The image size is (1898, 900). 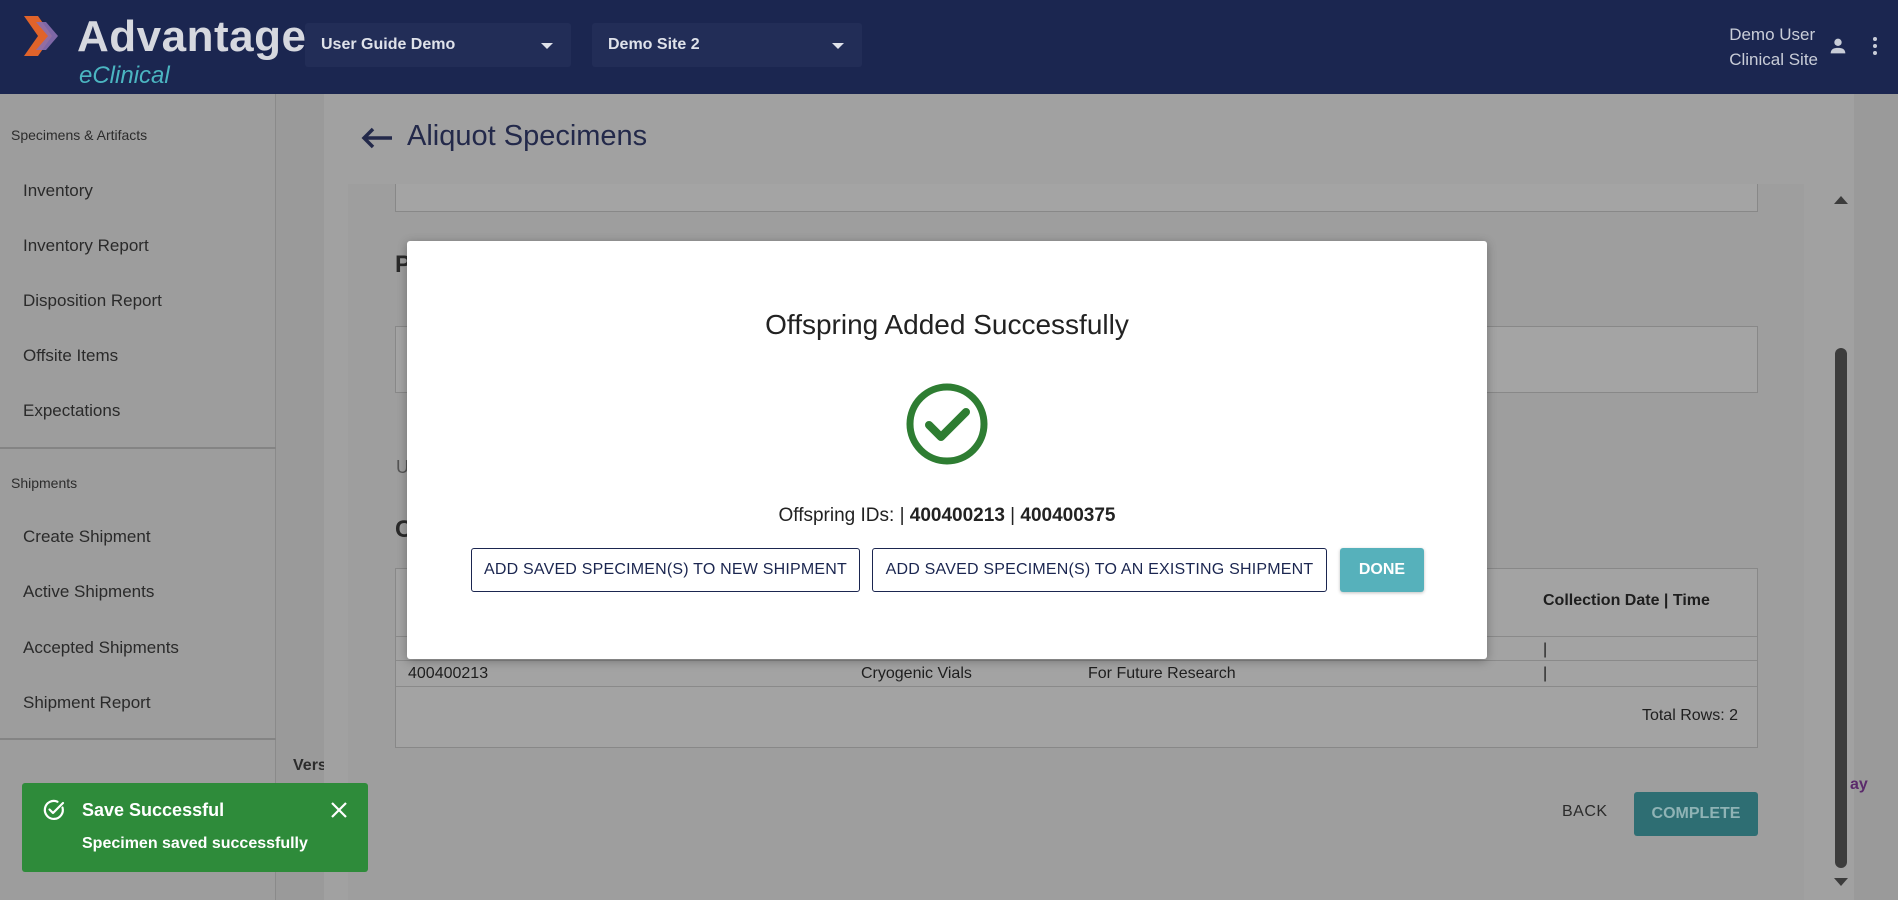 I want to click on sidebar-item-active-shipments: Active Shipments, so click(x=88, y=592).